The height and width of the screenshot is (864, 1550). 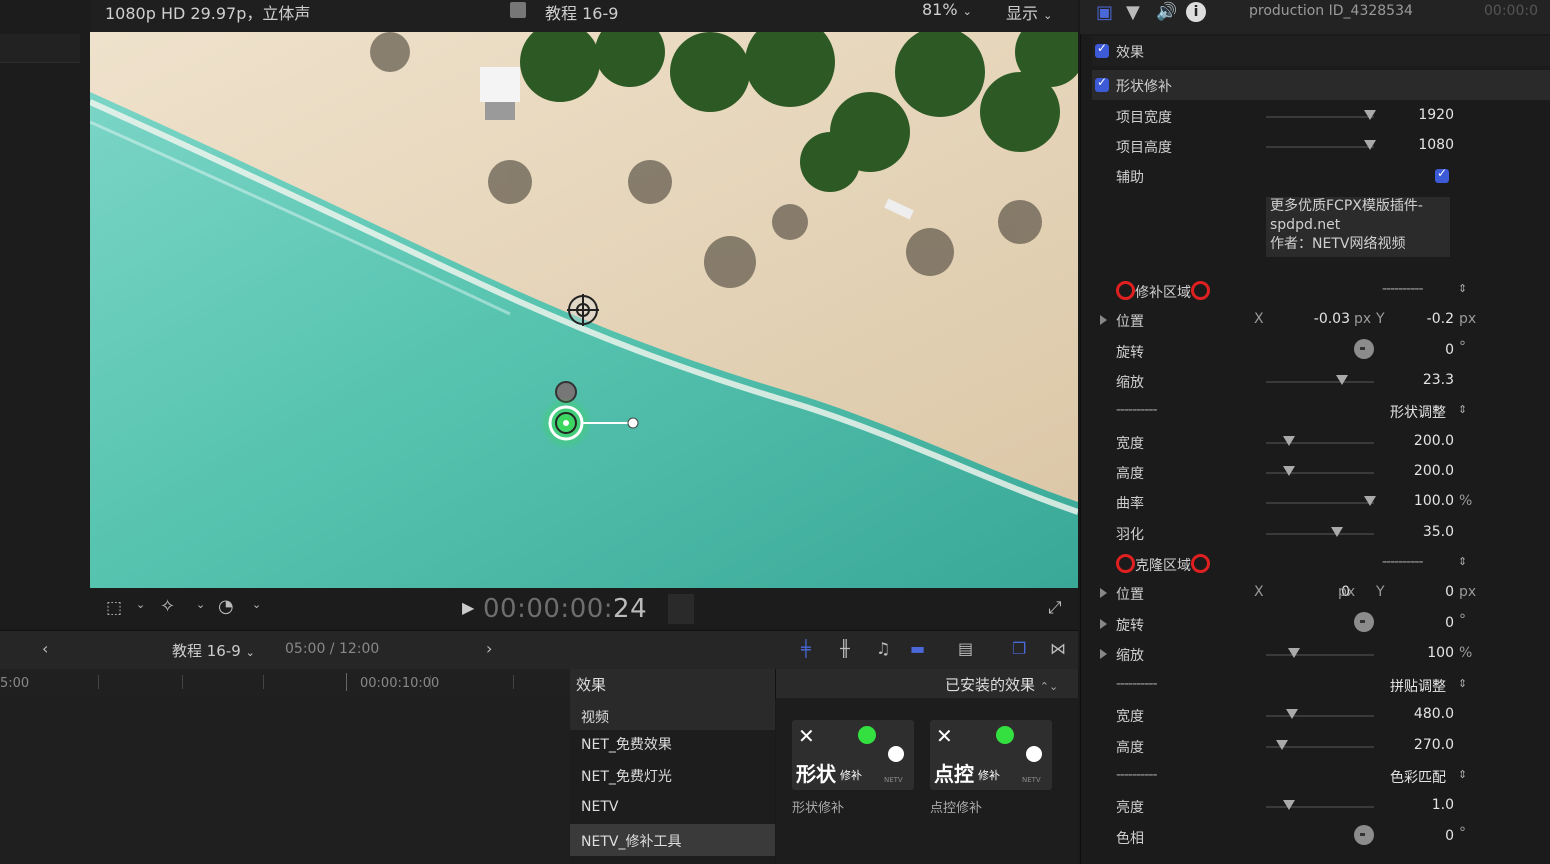 I want to click on video-inspector-icon: ▣, so click(x=1104, y=12).